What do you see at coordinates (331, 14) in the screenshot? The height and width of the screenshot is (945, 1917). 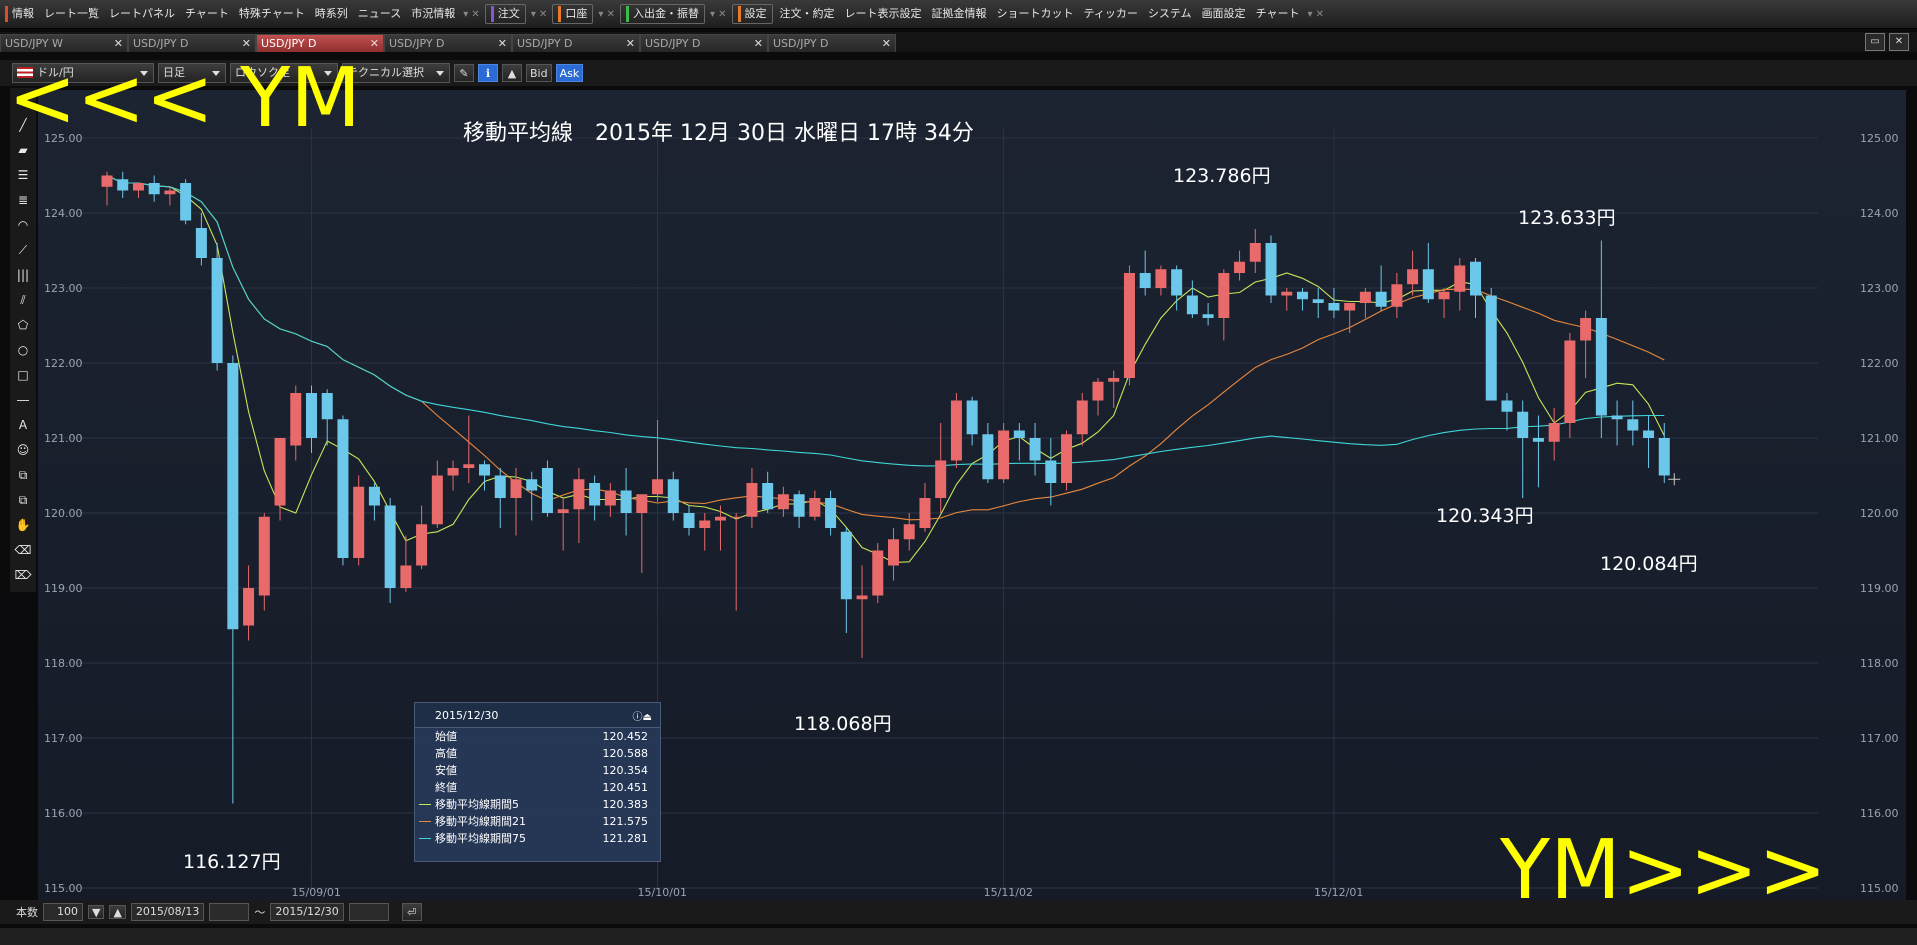 I see `menu-item-5: 時系列` at bounding box center [331, 14].